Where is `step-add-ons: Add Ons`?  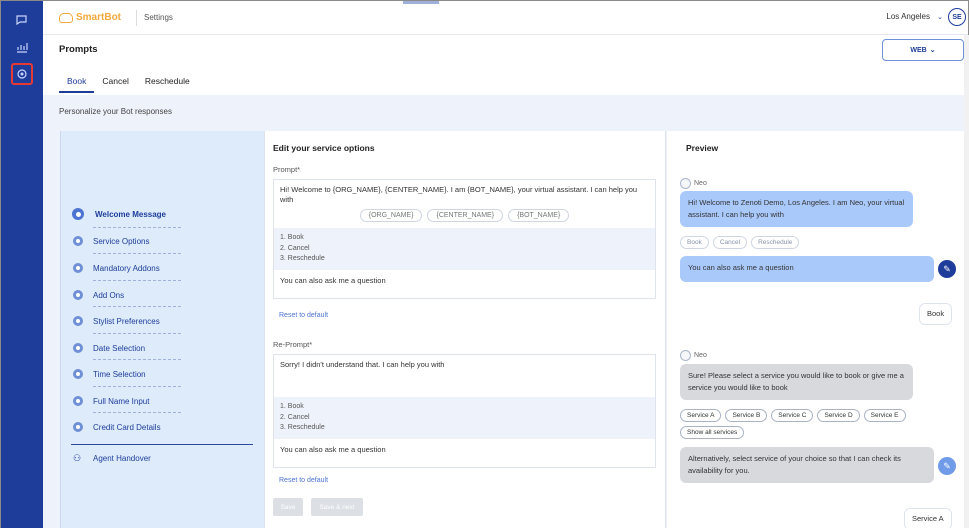 step-add-ons: Add Ons is located at coordinates (98, 295).